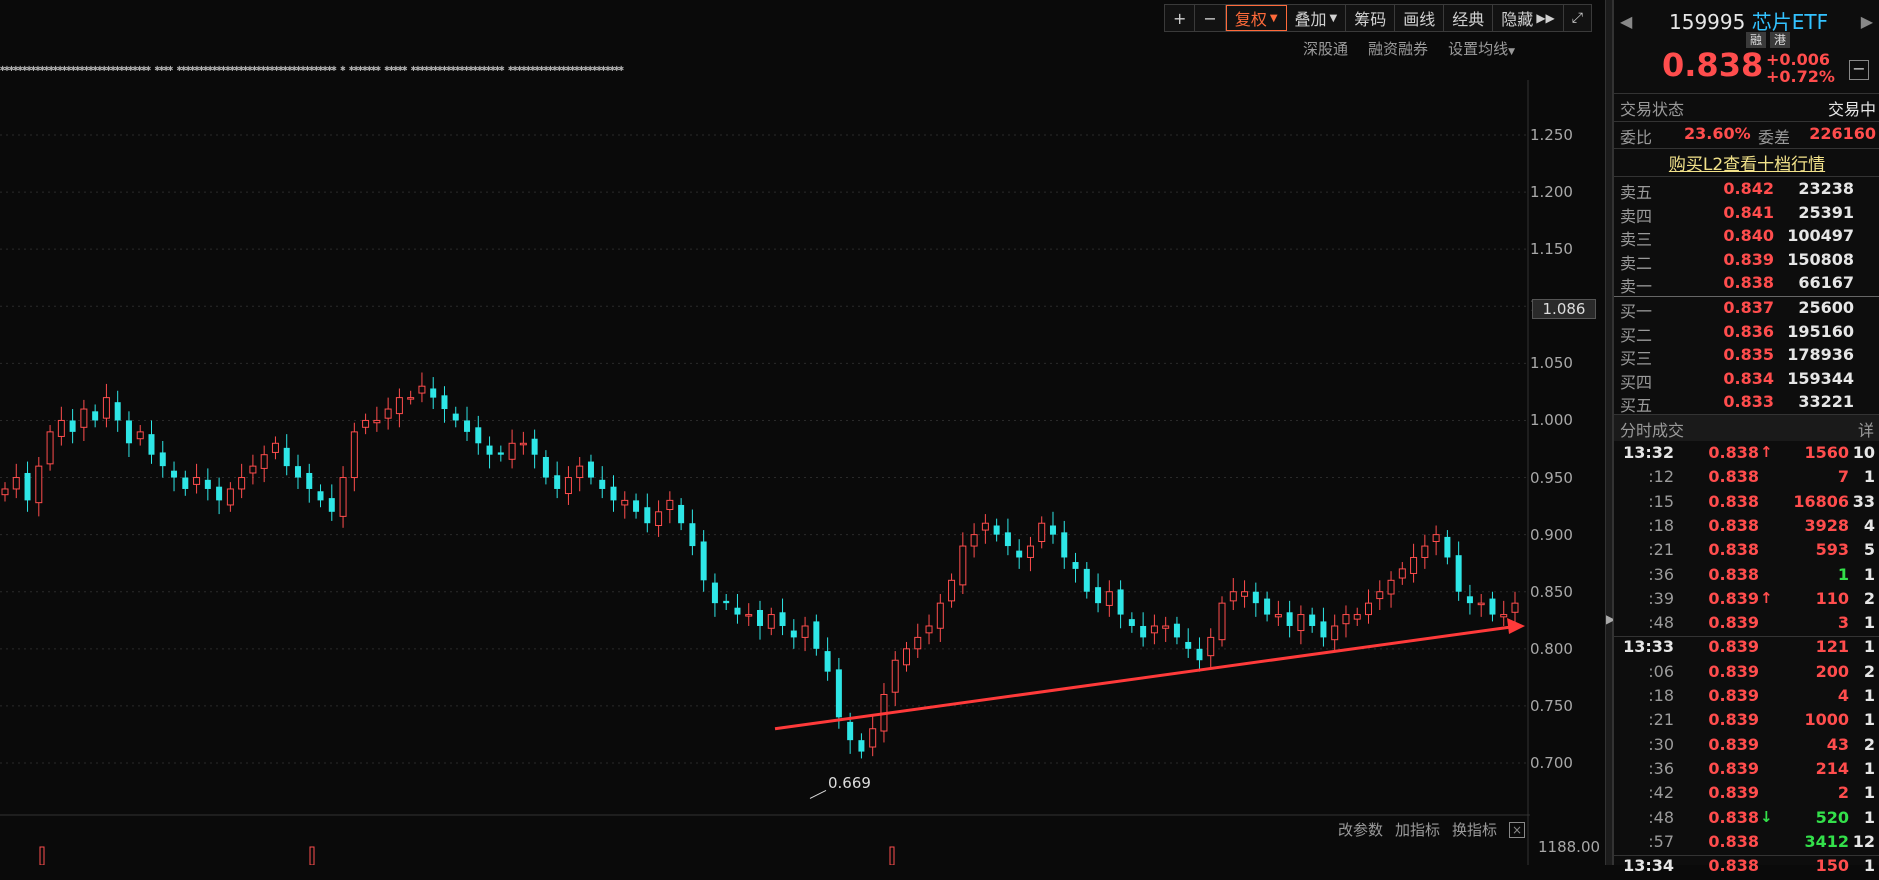  I want to click on tick-row: :30 0.839 43 2, so click(1746, 747).